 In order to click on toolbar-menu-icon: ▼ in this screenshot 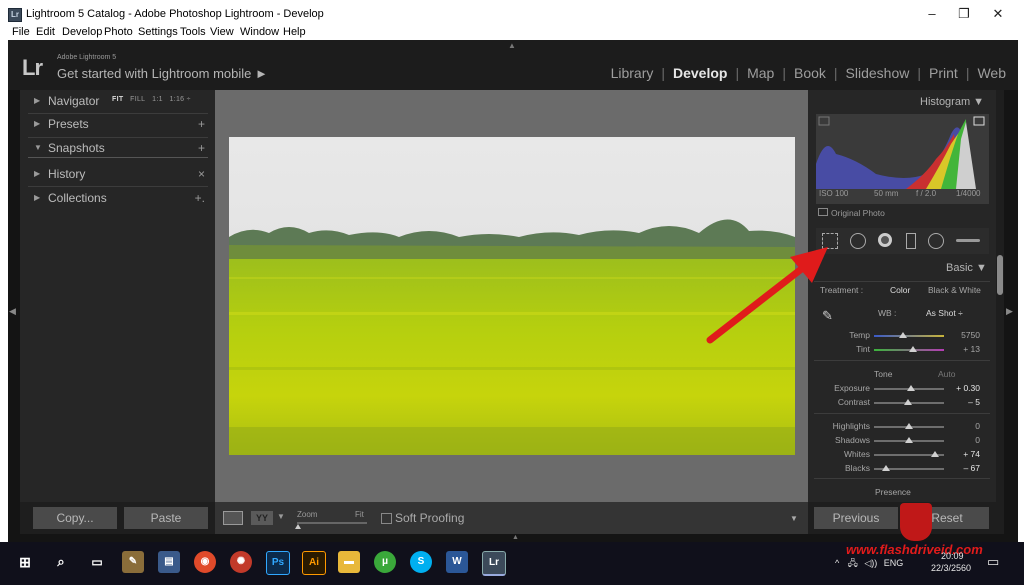, I will do `click(794, 518)`.